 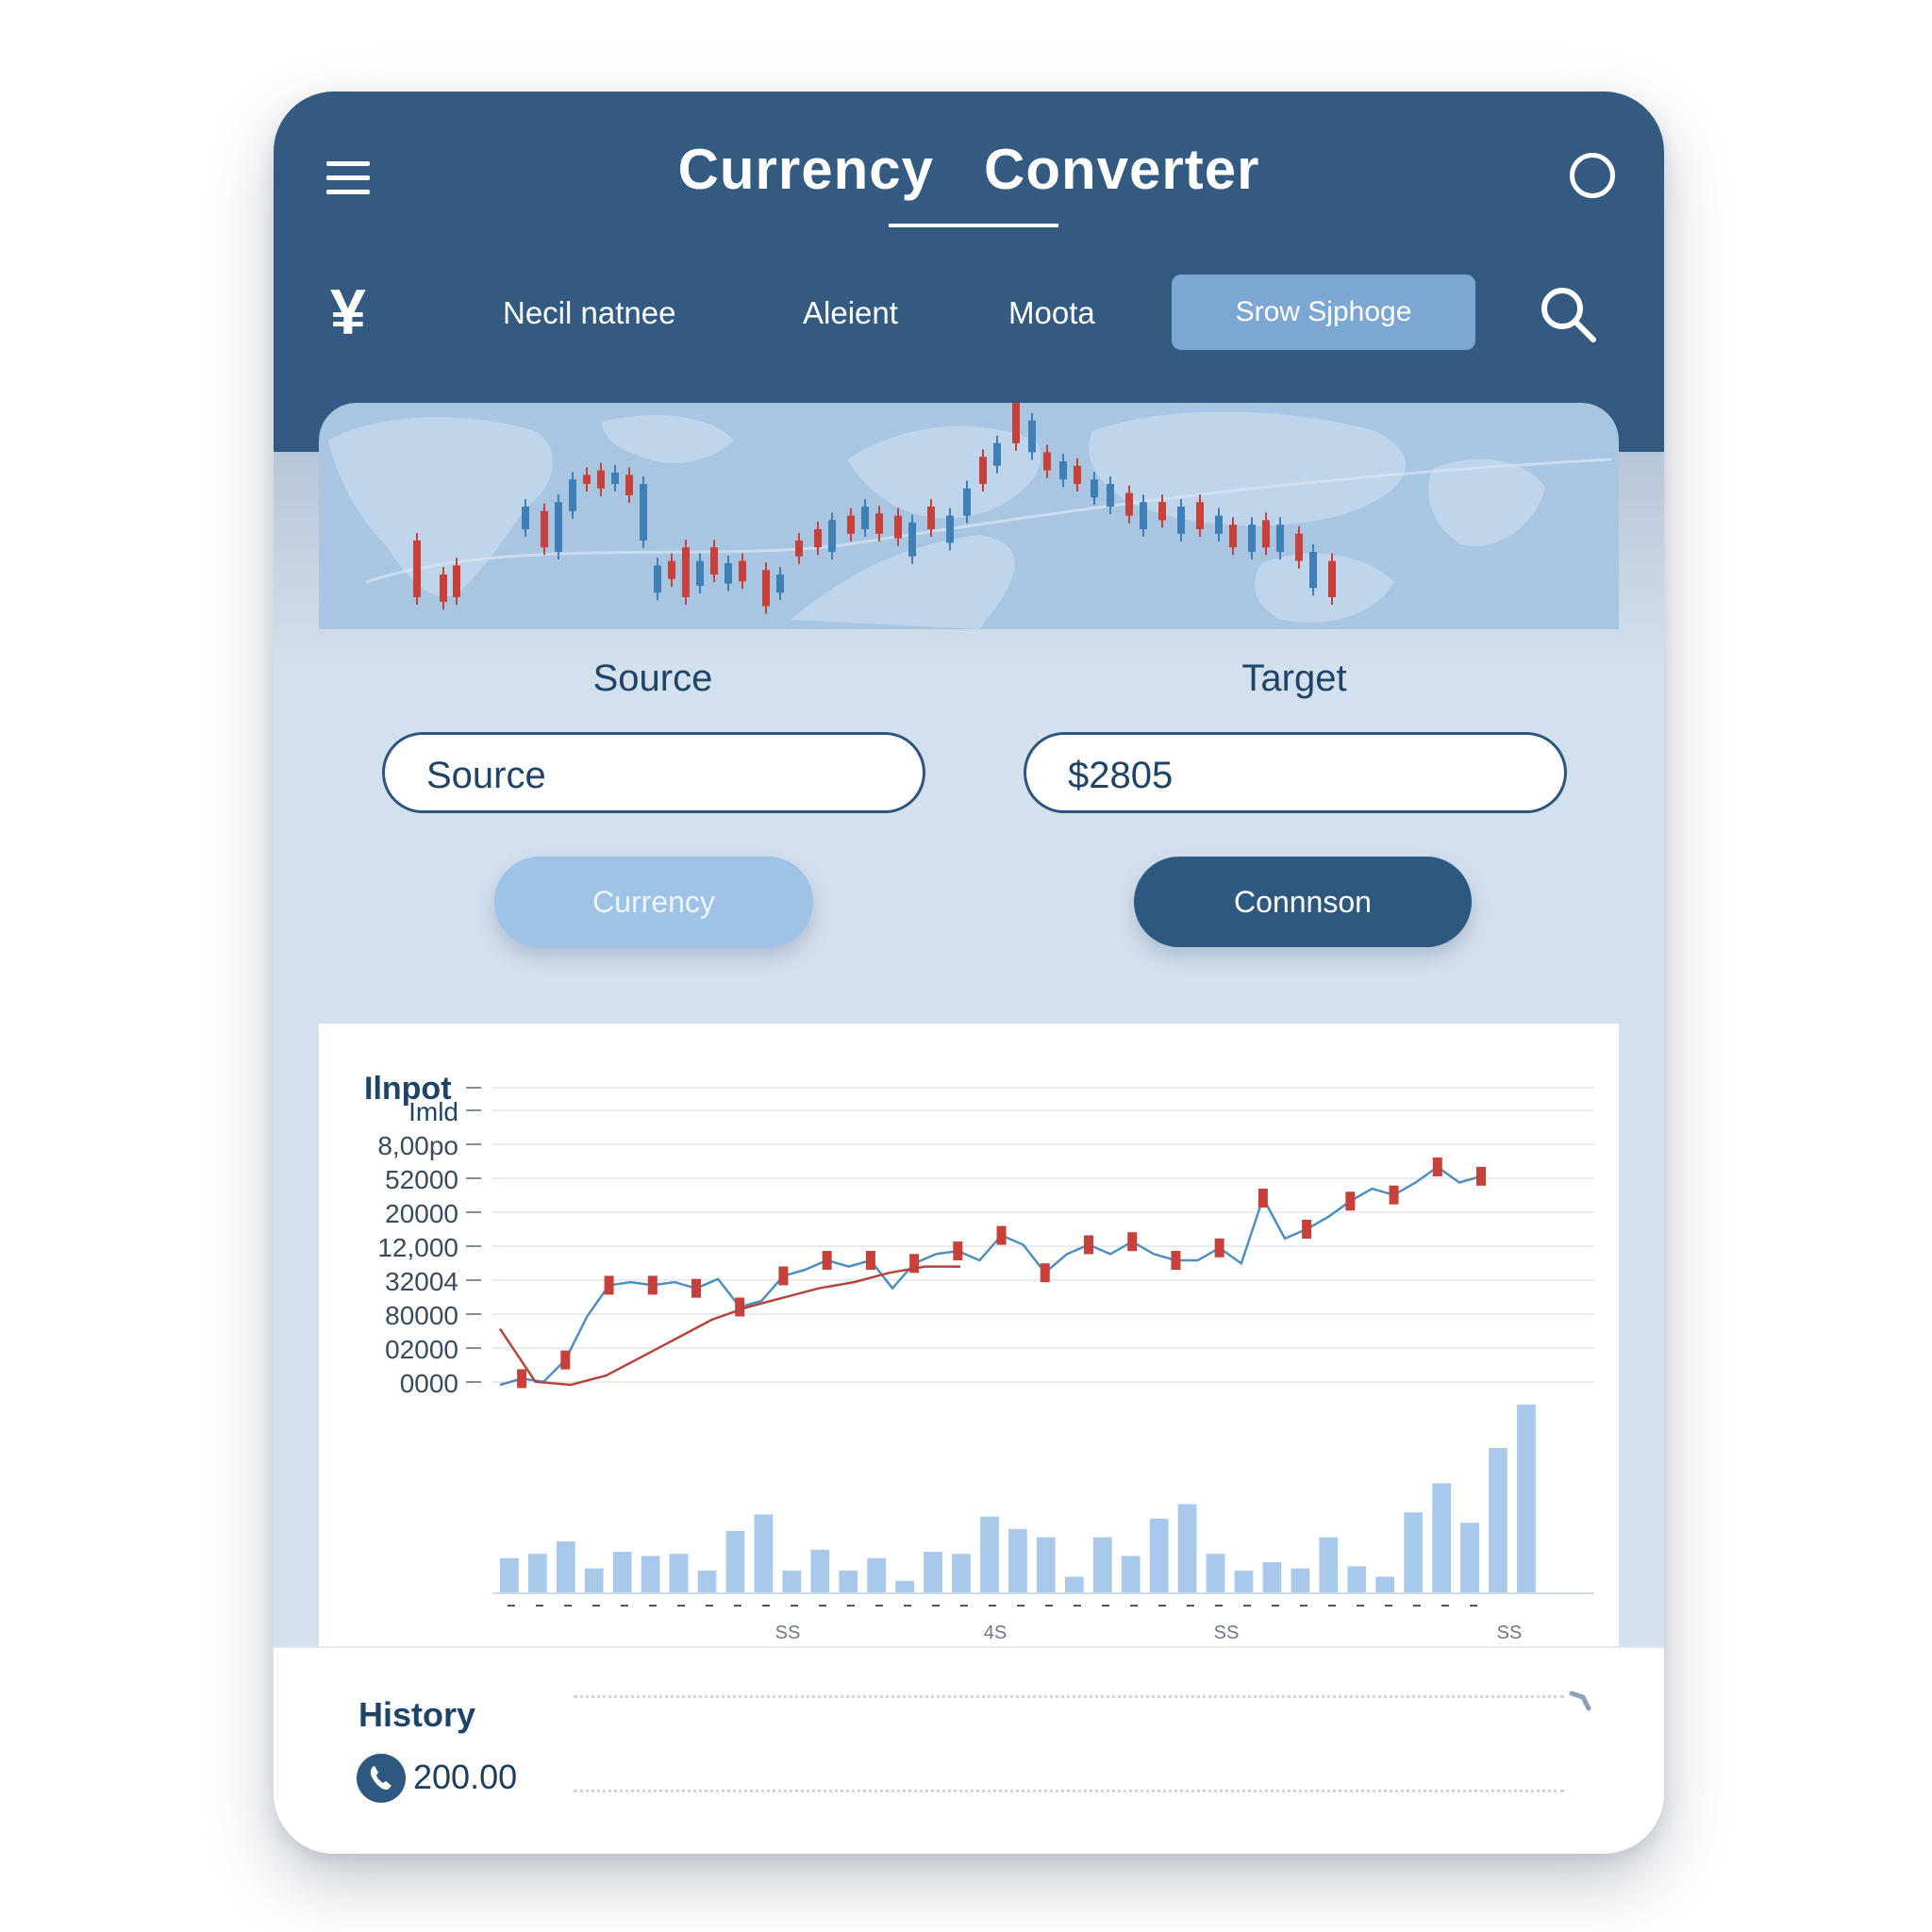 What do you see at coordinates (1593, 175) in the screenshot?
I see `circle-icon` at bounding box center [1593, 175].